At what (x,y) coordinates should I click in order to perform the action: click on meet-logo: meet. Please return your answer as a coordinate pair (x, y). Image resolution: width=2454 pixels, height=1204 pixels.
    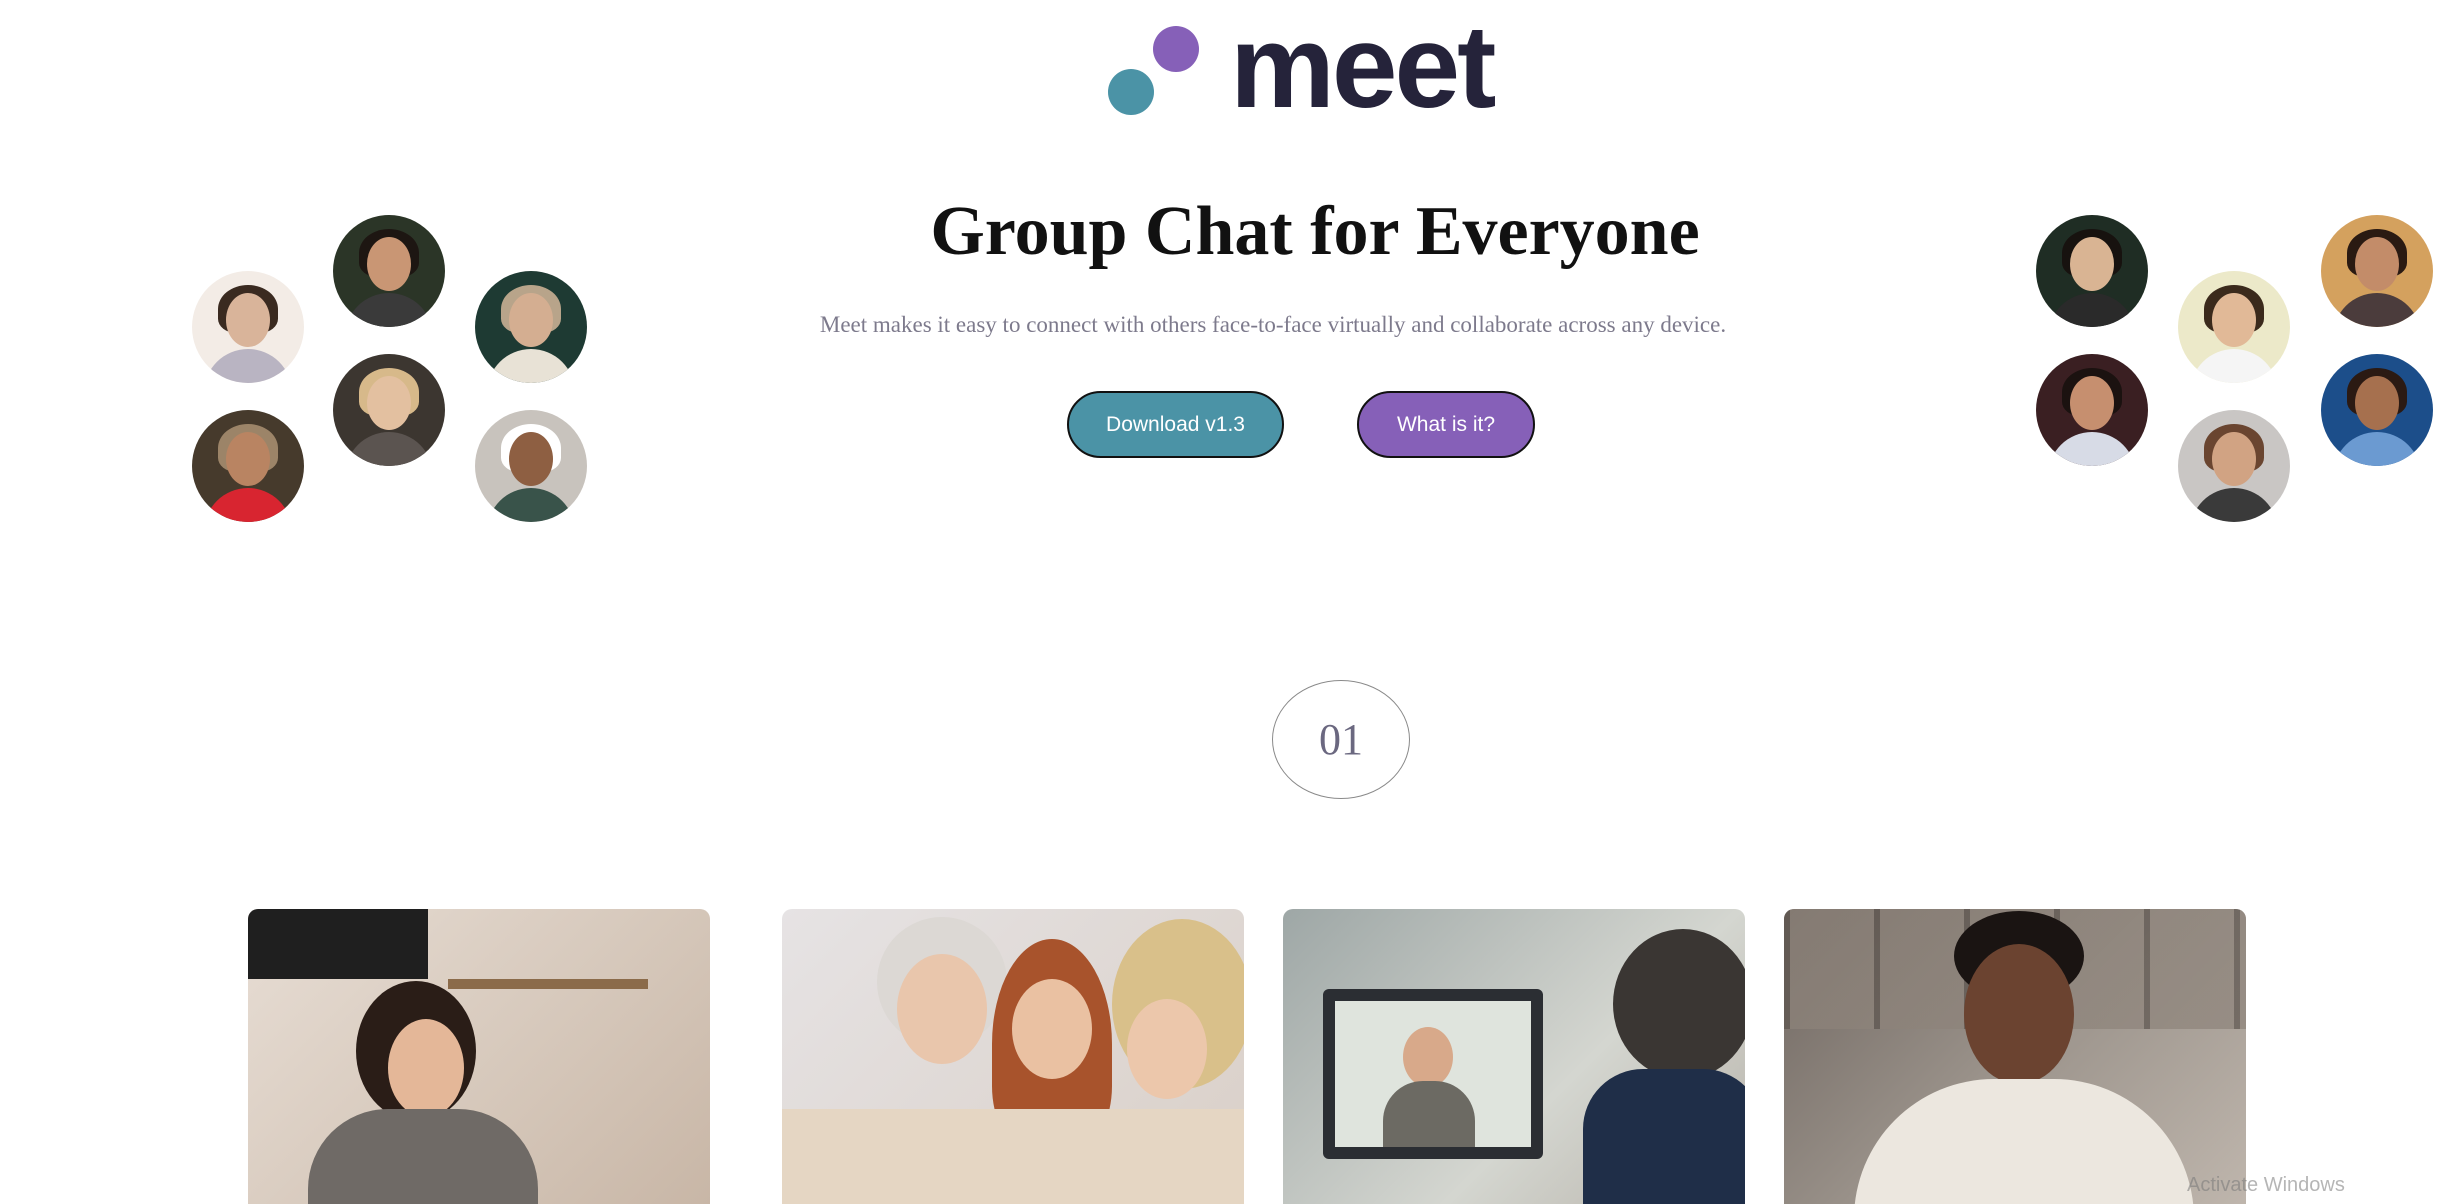
    Looking at the image, I should click on (1303, 70).